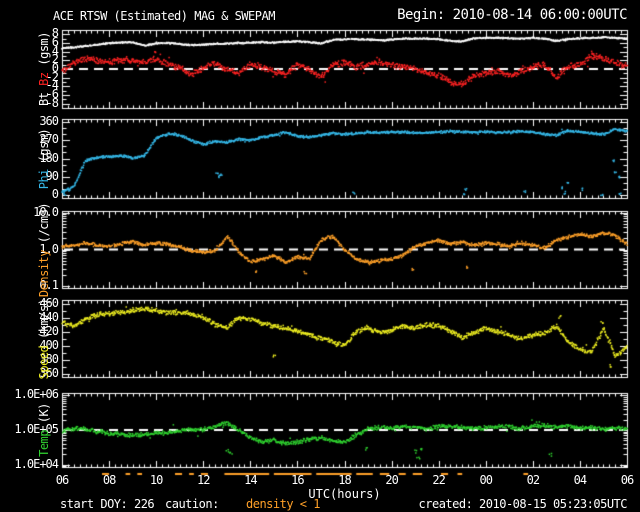 The width and height of the screenshot is (640, 512). I want to click on x-tick-label: 02, so click(533, 480).